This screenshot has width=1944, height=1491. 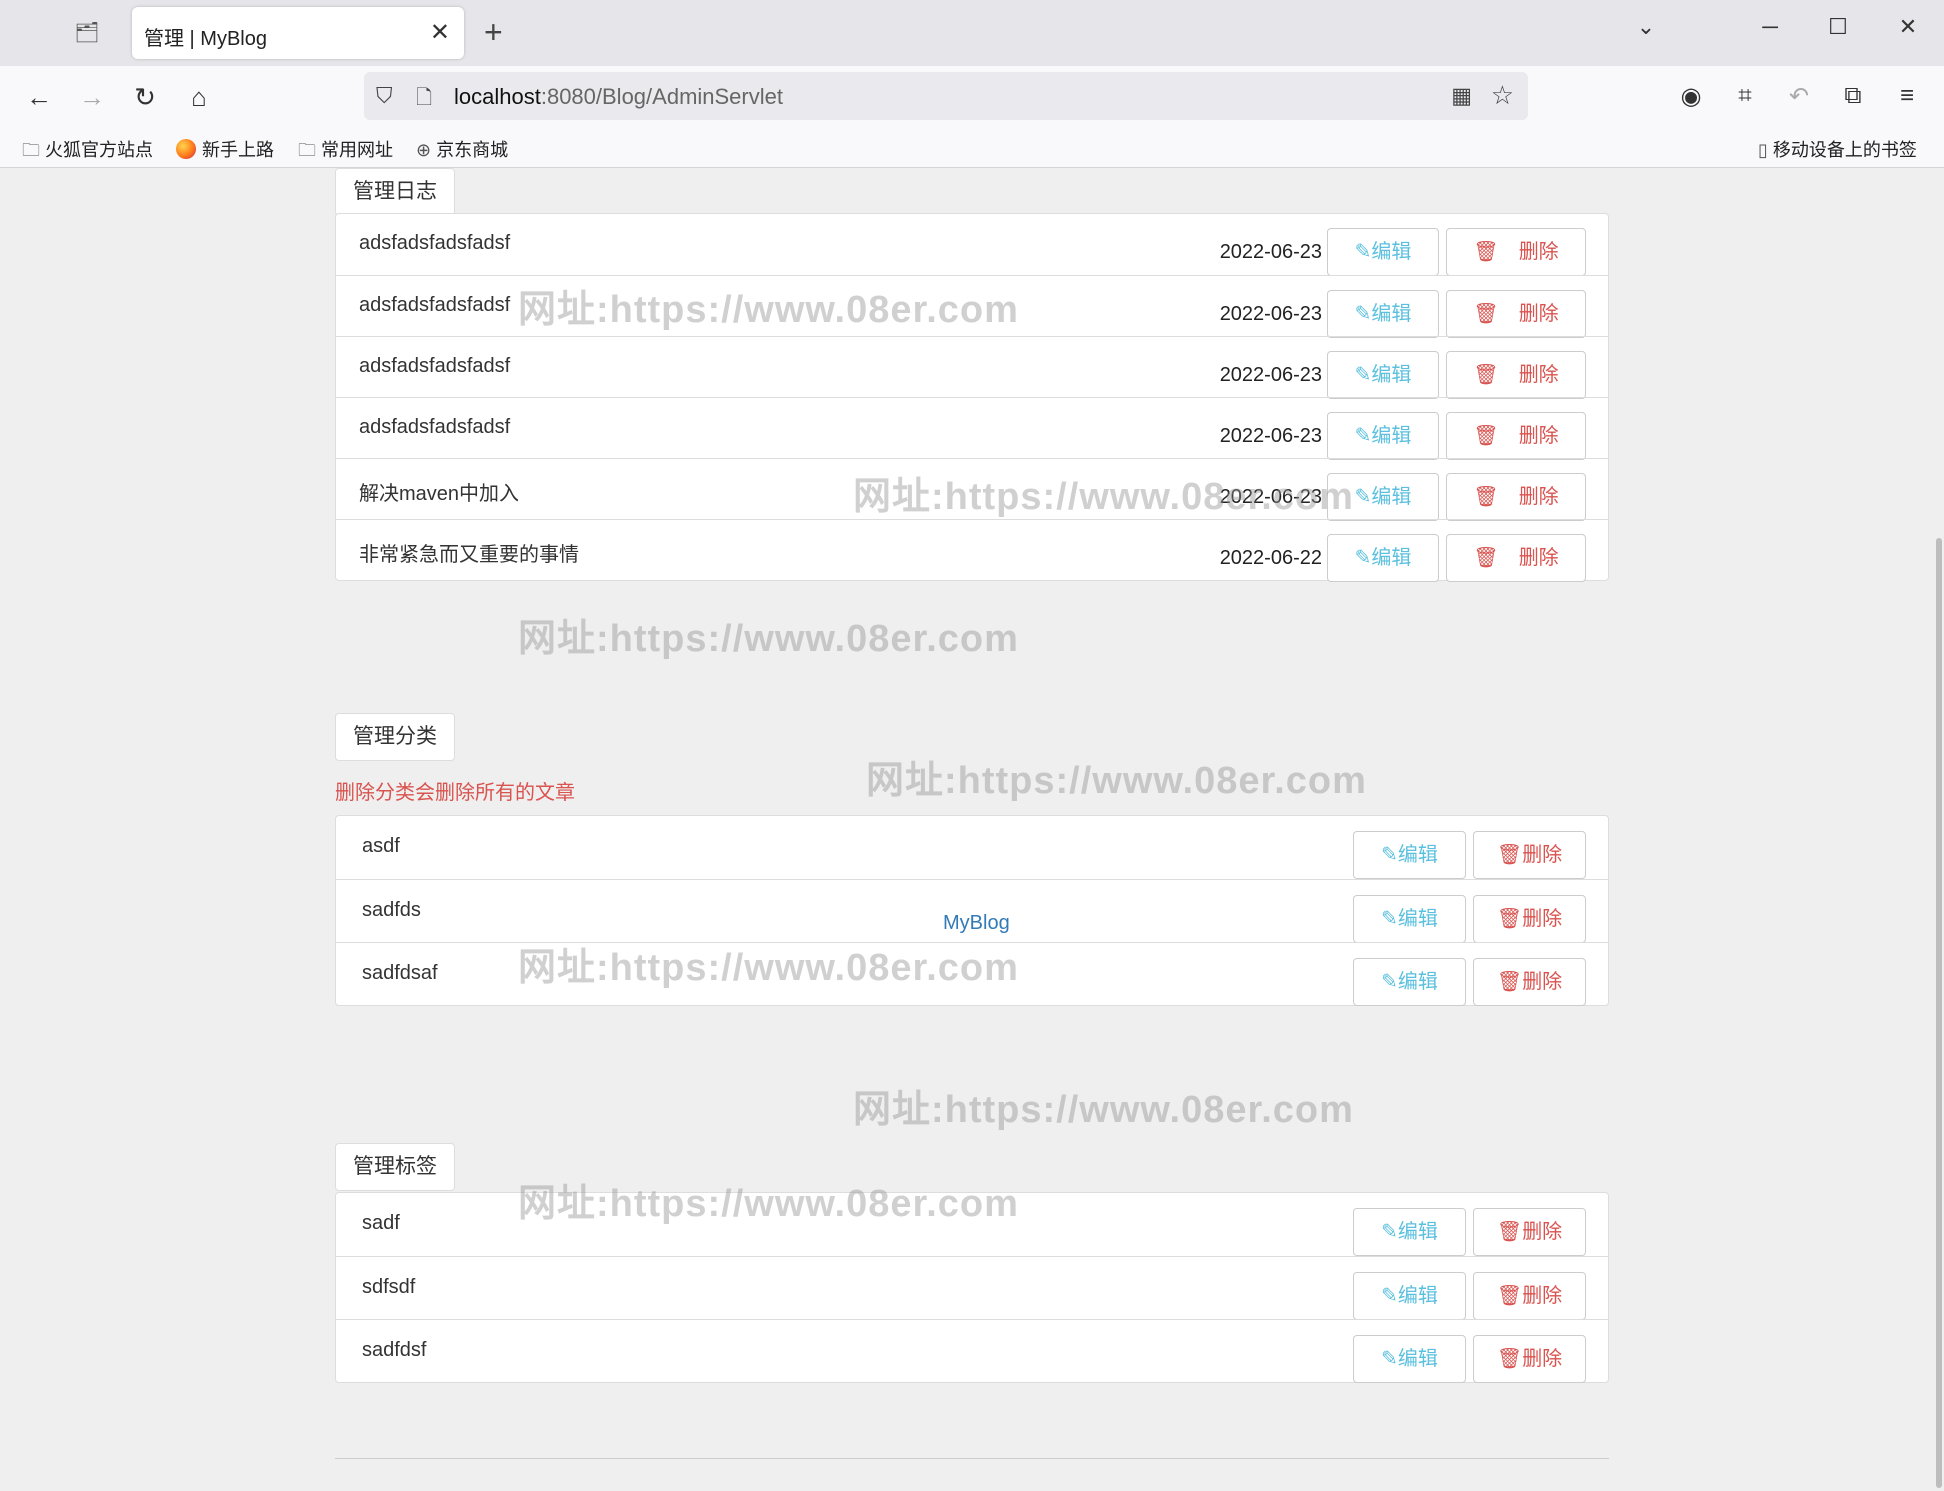 I want to click on folder-icon: 🗀, so click(x=31, y=150).